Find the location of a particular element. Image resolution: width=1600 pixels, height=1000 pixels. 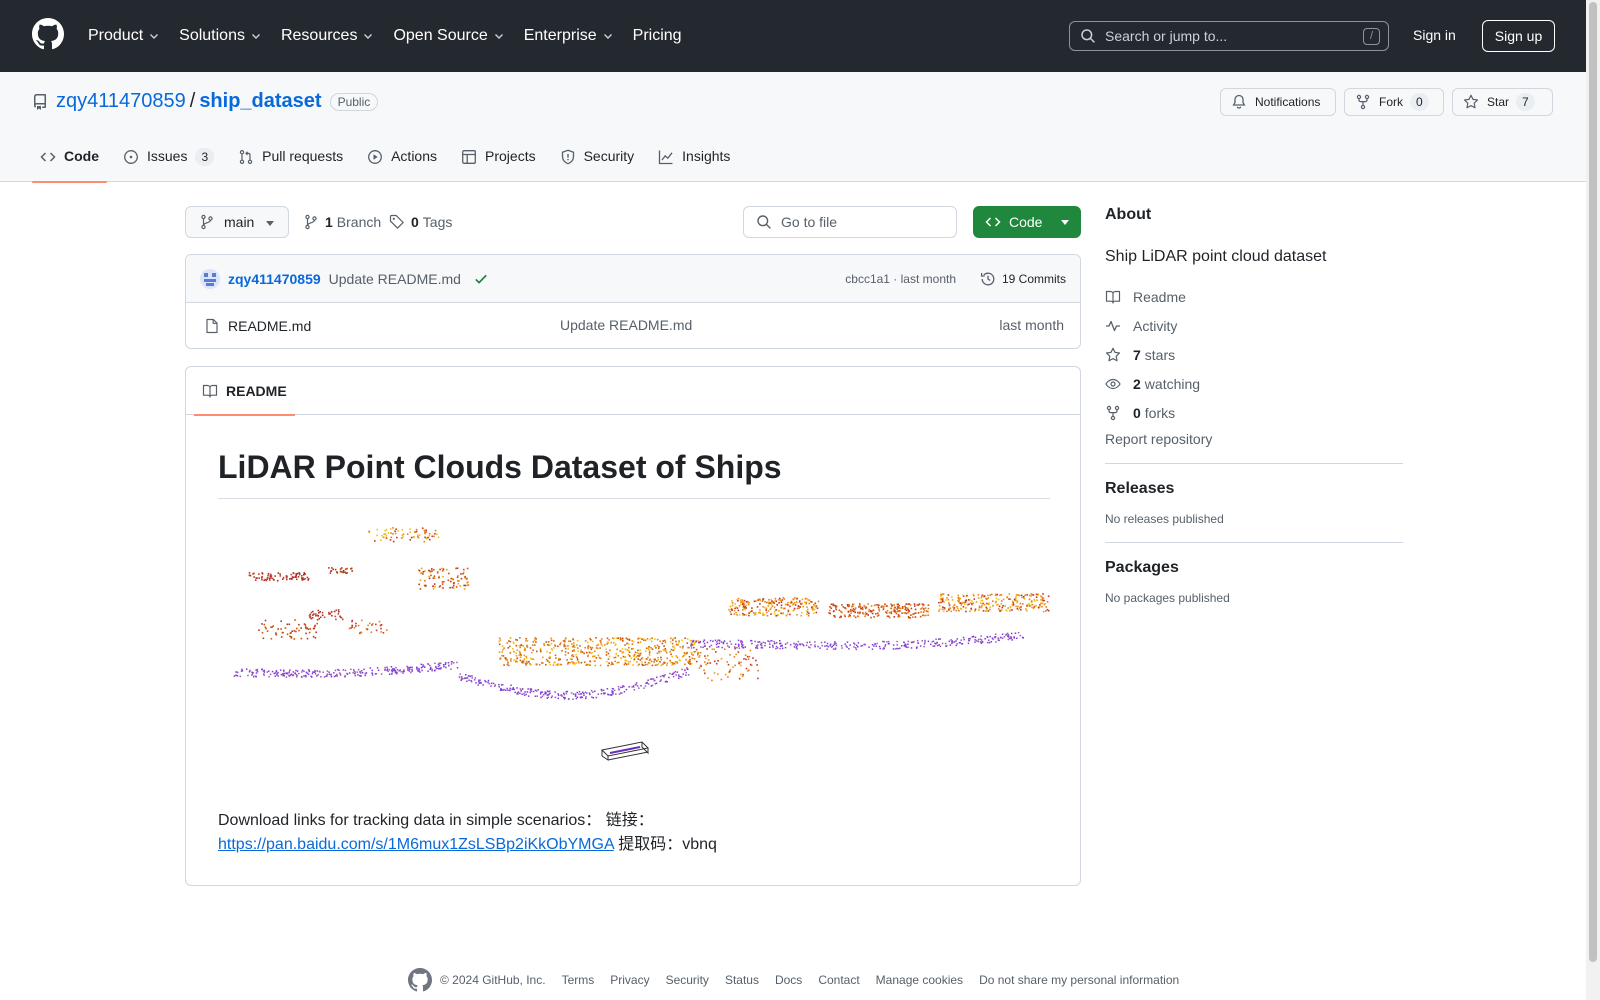

footer-link-manage-cookies: Manage cookies is located at coordinates (919, 980).